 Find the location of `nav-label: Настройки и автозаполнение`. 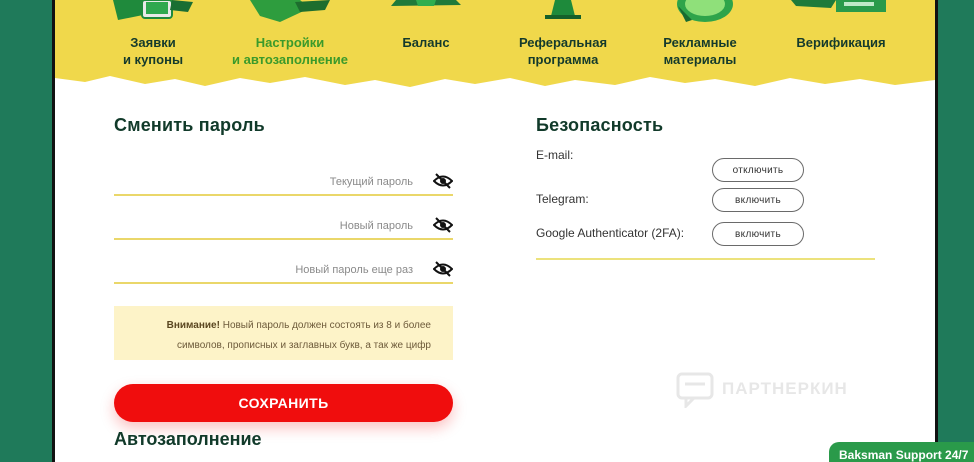

nav-label: Настройки и автозаполнение is located at coordinates (290, 51).